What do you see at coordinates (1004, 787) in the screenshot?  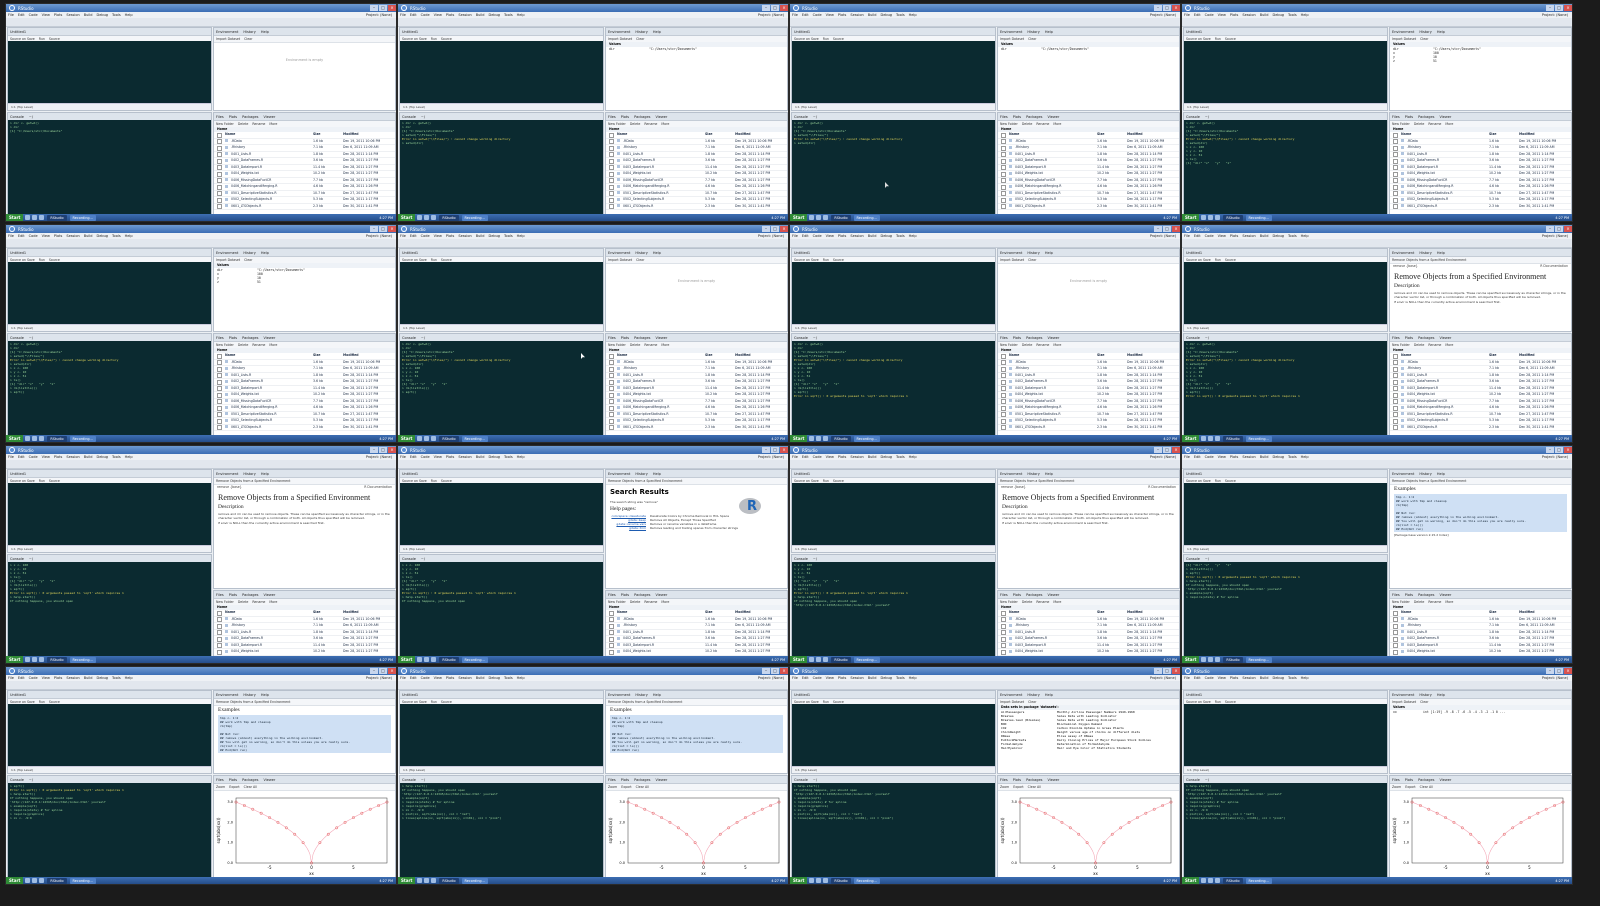 I see `files-tool-0: Zoom` at bounding box center [1004, 787].